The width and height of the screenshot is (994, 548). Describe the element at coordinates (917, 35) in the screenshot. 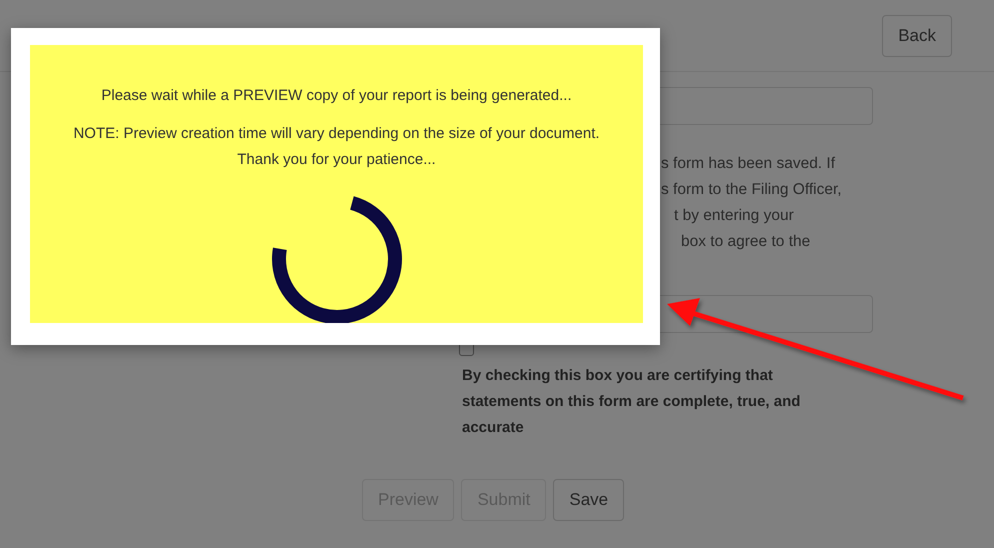

I see `back-button: Back` at that location.